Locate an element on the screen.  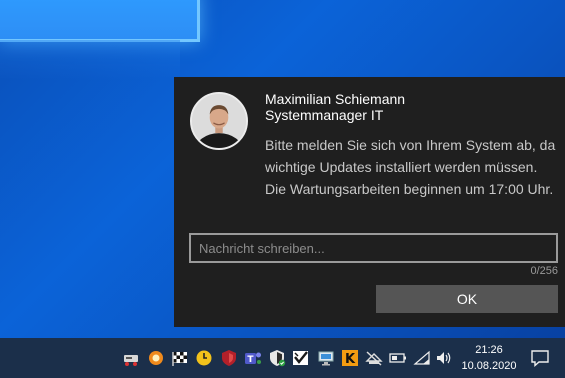
speaker-icon is located at coordinates (444, 358).